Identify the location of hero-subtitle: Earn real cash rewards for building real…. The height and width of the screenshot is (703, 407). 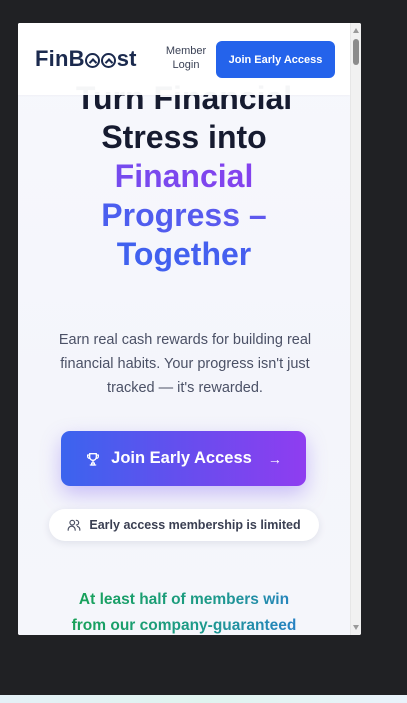
(185, 364).